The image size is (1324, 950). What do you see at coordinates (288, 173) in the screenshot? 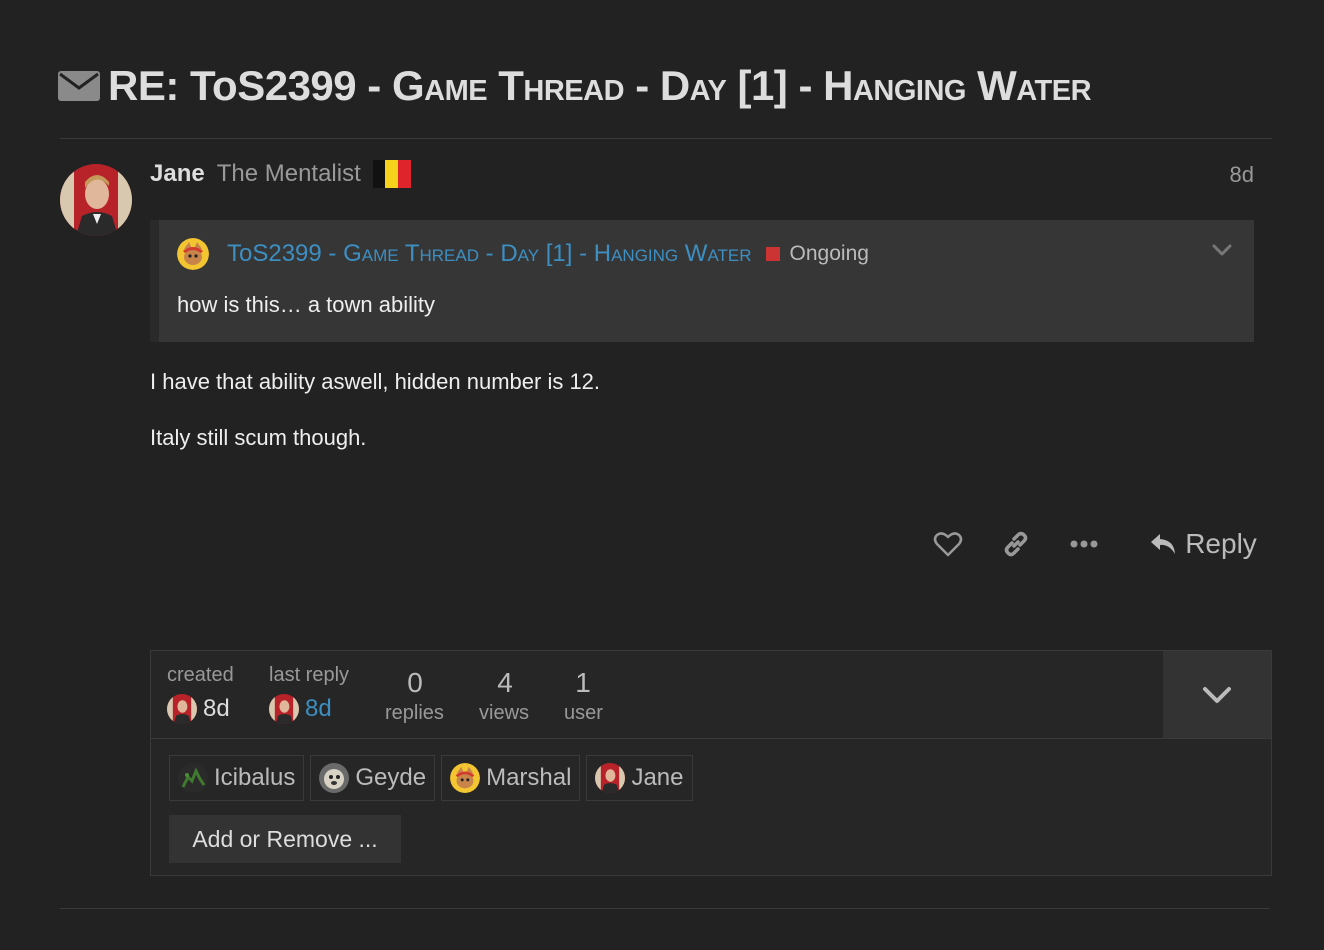
I see `user-title: The Mentalist` at bounding box center [288, 173].